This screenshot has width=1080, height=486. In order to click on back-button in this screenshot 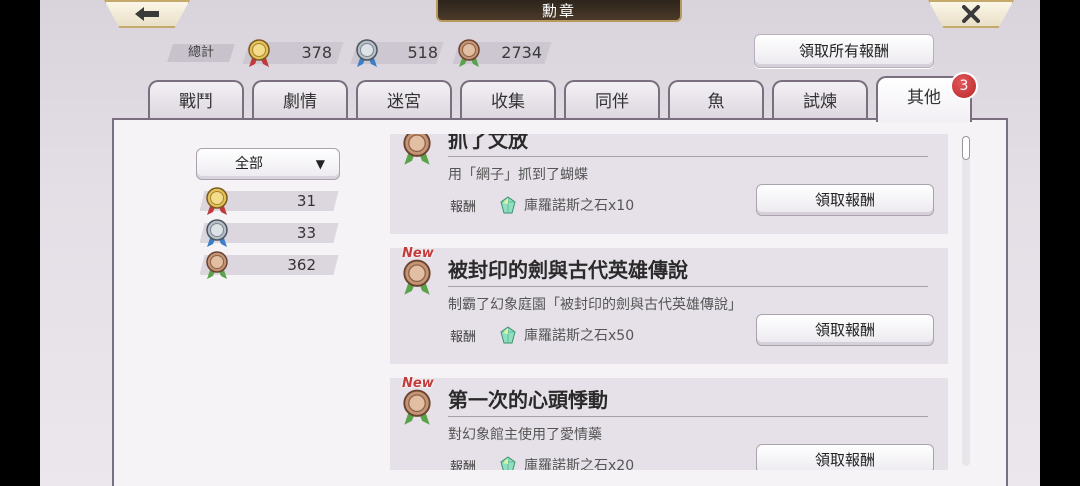, I will do `click(147, 14)`.